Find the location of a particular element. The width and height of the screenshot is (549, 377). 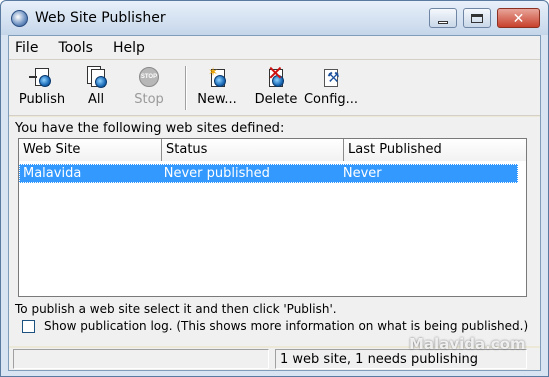

window-title: Web Site Publisher is located at coordinates (100, 18).